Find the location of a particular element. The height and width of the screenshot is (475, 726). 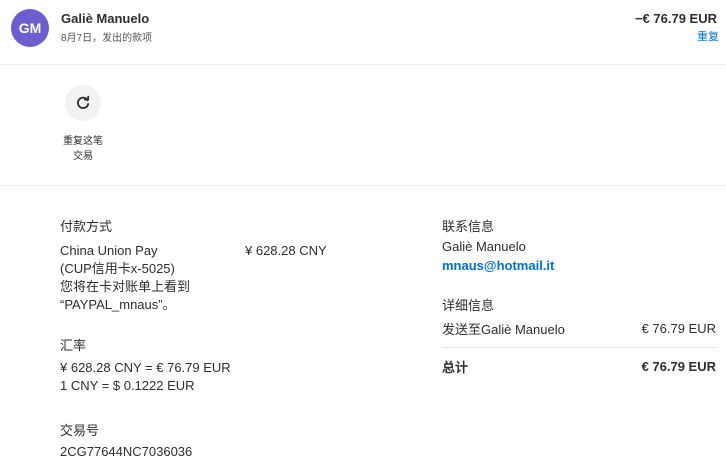

action-circle is located at coordinates (83, 103).